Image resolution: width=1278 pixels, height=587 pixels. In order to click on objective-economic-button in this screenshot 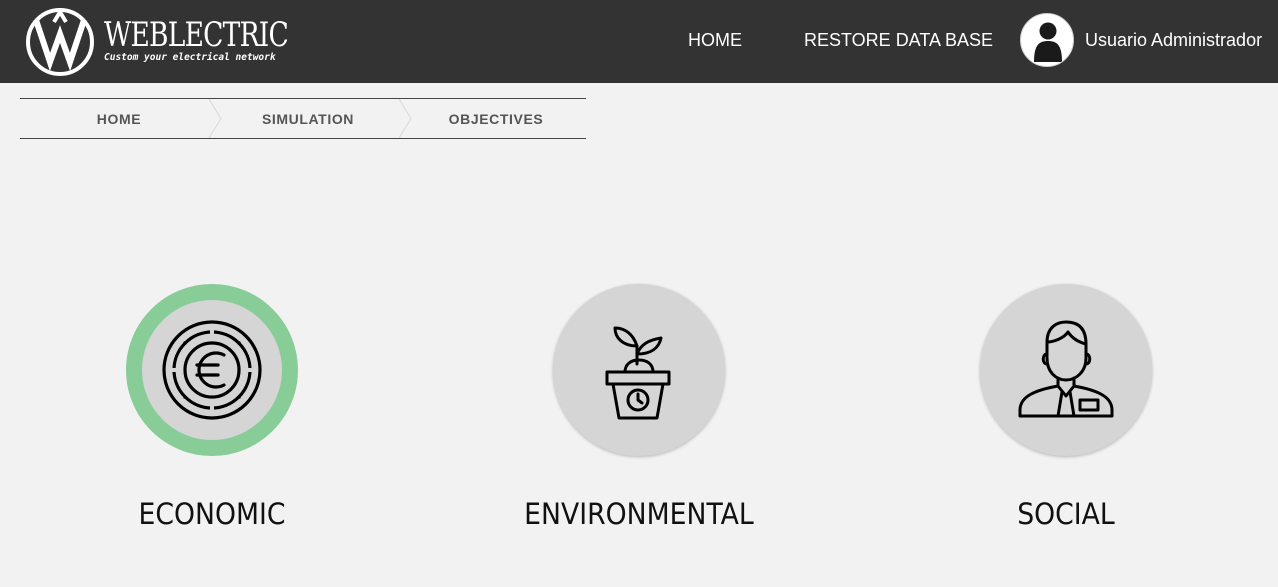, I will do `click(212, 370)`.